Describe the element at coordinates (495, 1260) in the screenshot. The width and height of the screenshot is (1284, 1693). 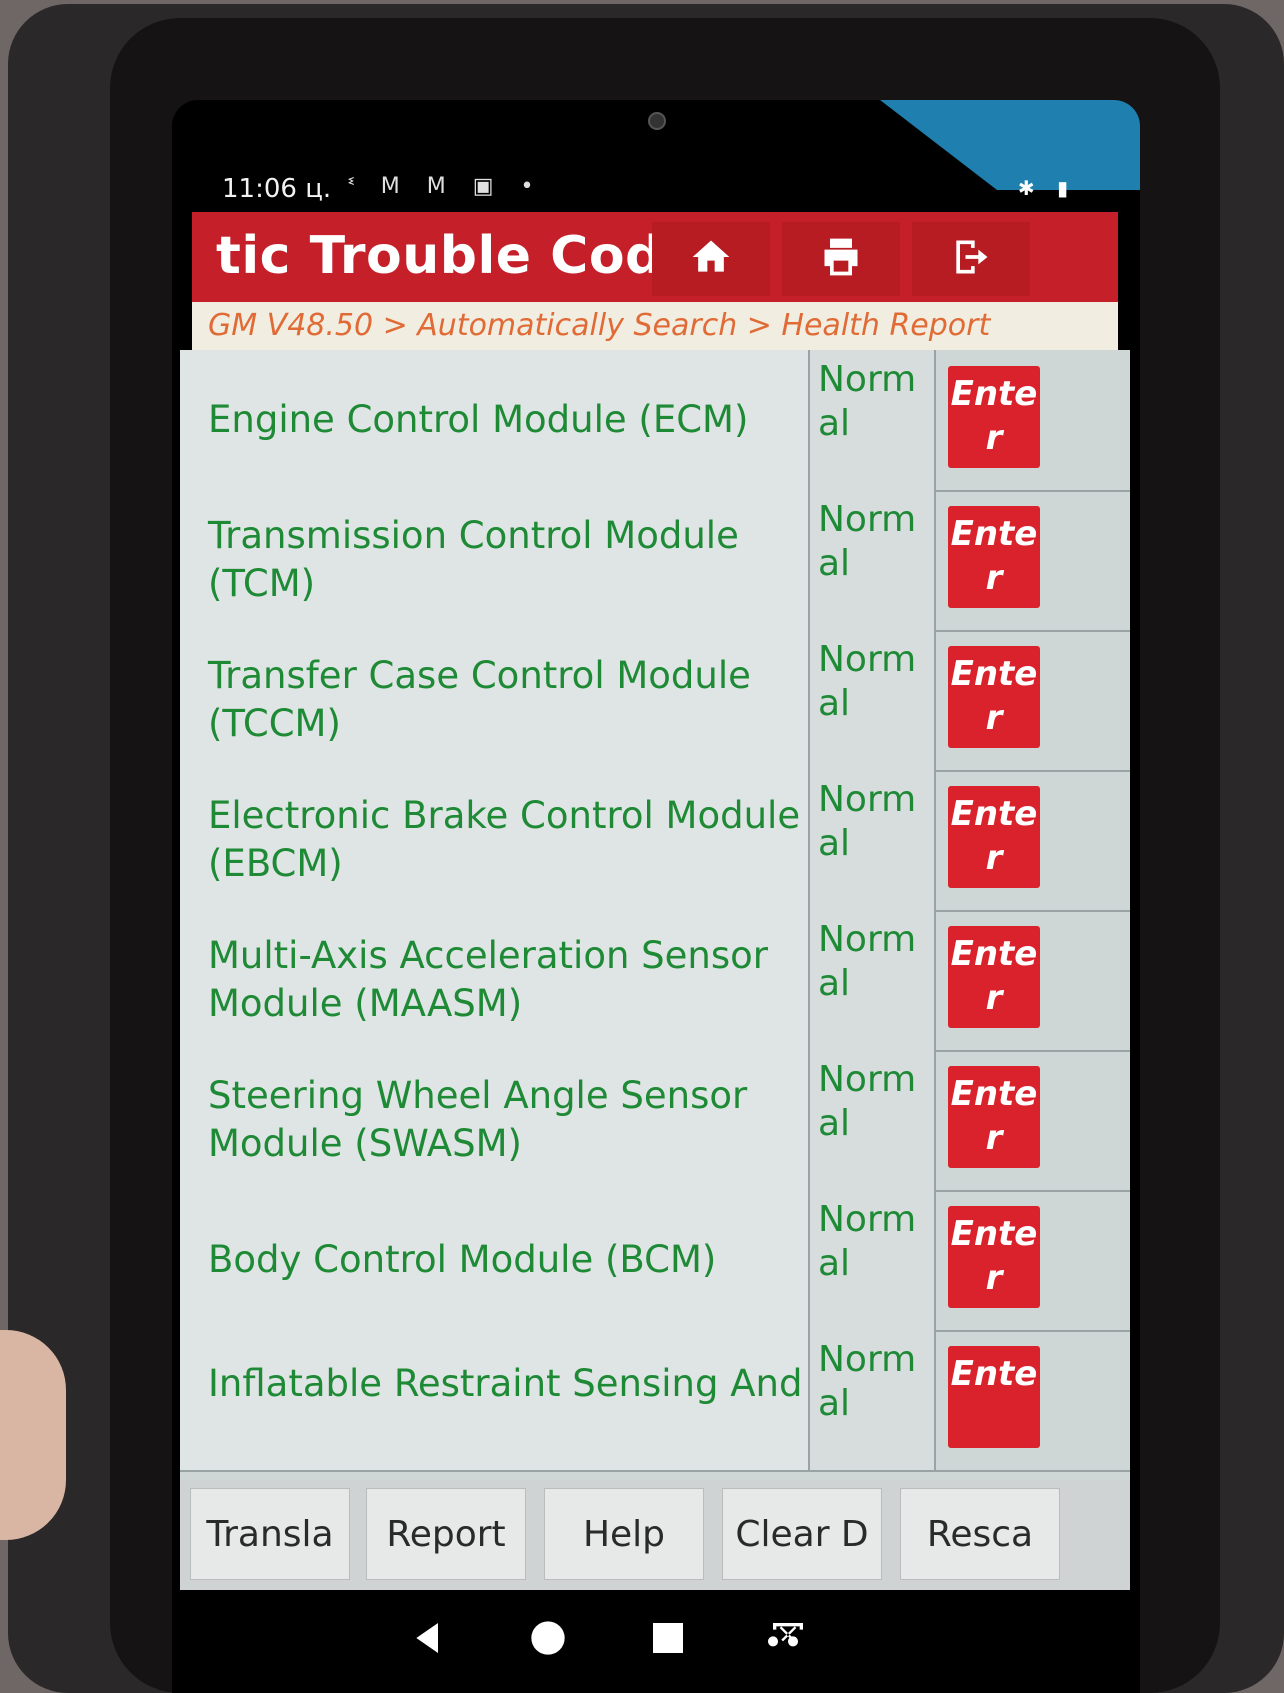
I see `module-name: Body Control Module (BCM)` at that location.